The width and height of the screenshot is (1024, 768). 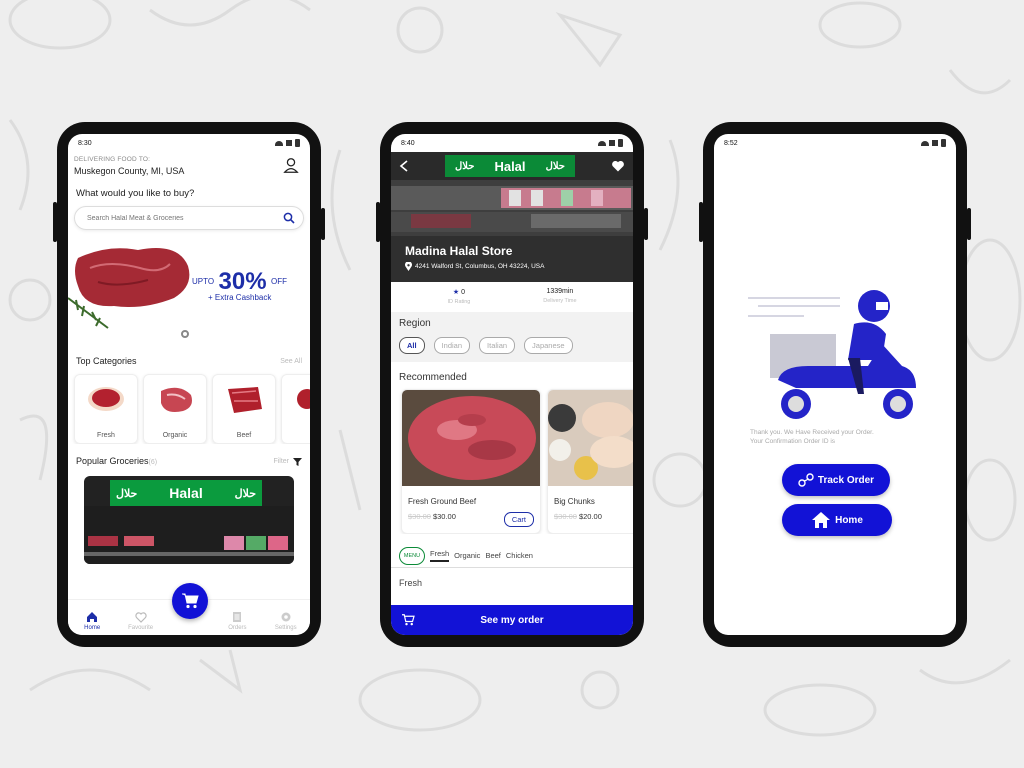 What do you see at coordinates (141, 621) in the screenshot?
I see `nav-favourite: Favourite` at bounding box center [141, 621].